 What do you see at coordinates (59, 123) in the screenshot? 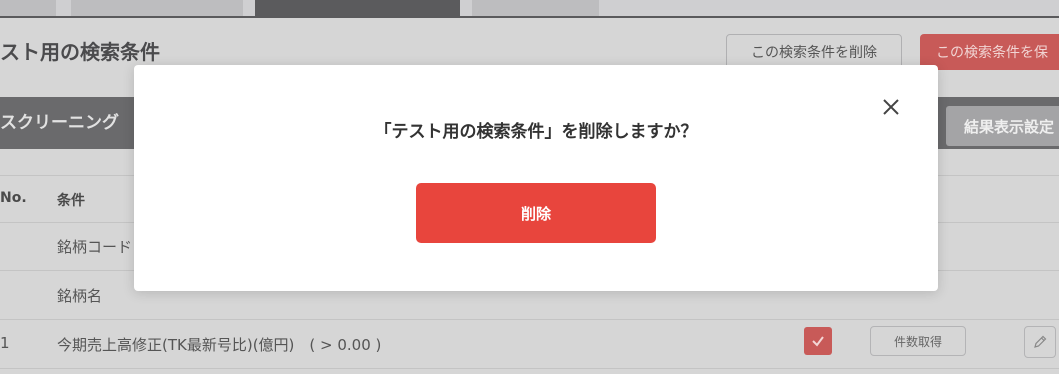
I see `section-title: スクリーニング` at bounding box center [59, 123].